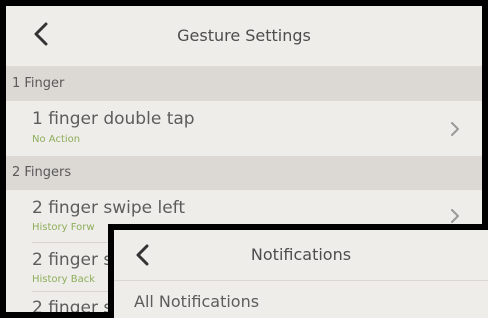 Image resolution: width=488 pixels, height=318 pixels. I want to click on section-header-2-fingers: 2 Fingers, so click(244, 173).